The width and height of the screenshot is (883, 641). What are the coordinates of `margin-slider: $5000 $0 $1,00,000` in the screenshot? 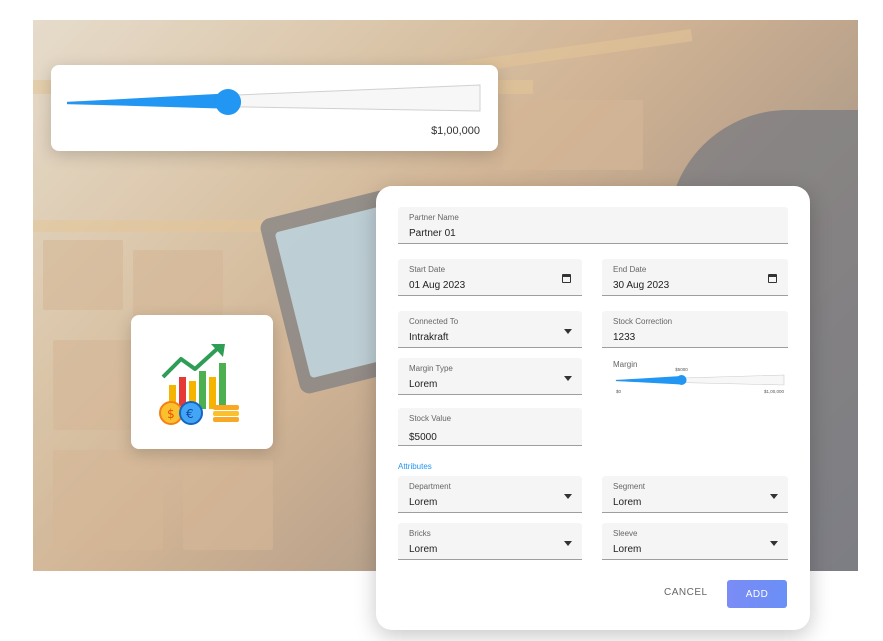 It's located at (695, 375).